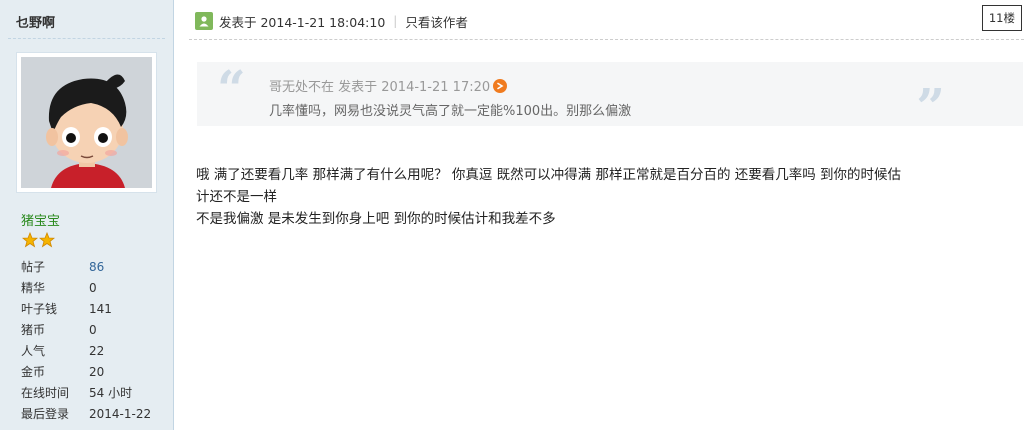 This screenshot has height=430, width=1034. What do you see at coordinates (33, 330) in the screenshot?
I see `stat-label: 猪币` at bounding box center [33, 330].